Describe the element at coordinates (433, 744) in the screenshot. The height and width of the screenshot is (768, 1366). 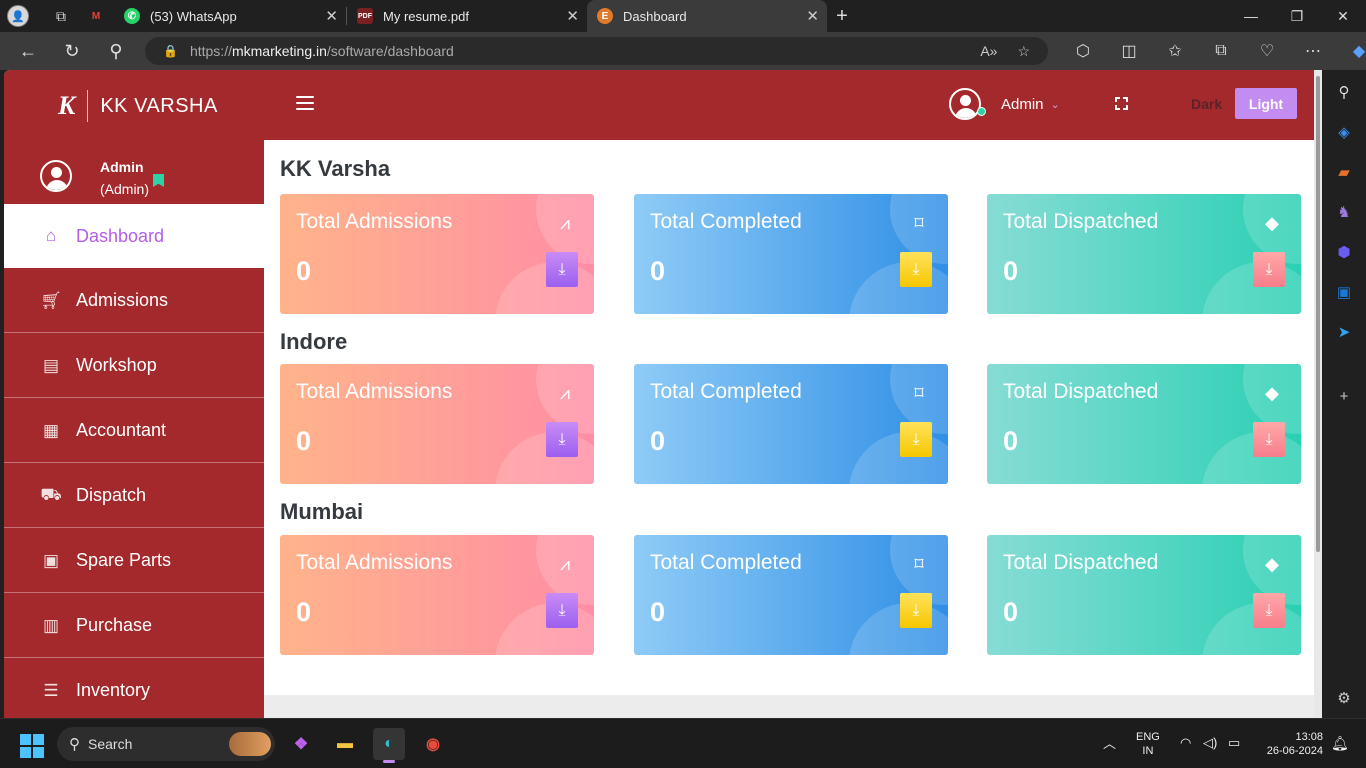
I see `chrome-icon: ◉` at that location.